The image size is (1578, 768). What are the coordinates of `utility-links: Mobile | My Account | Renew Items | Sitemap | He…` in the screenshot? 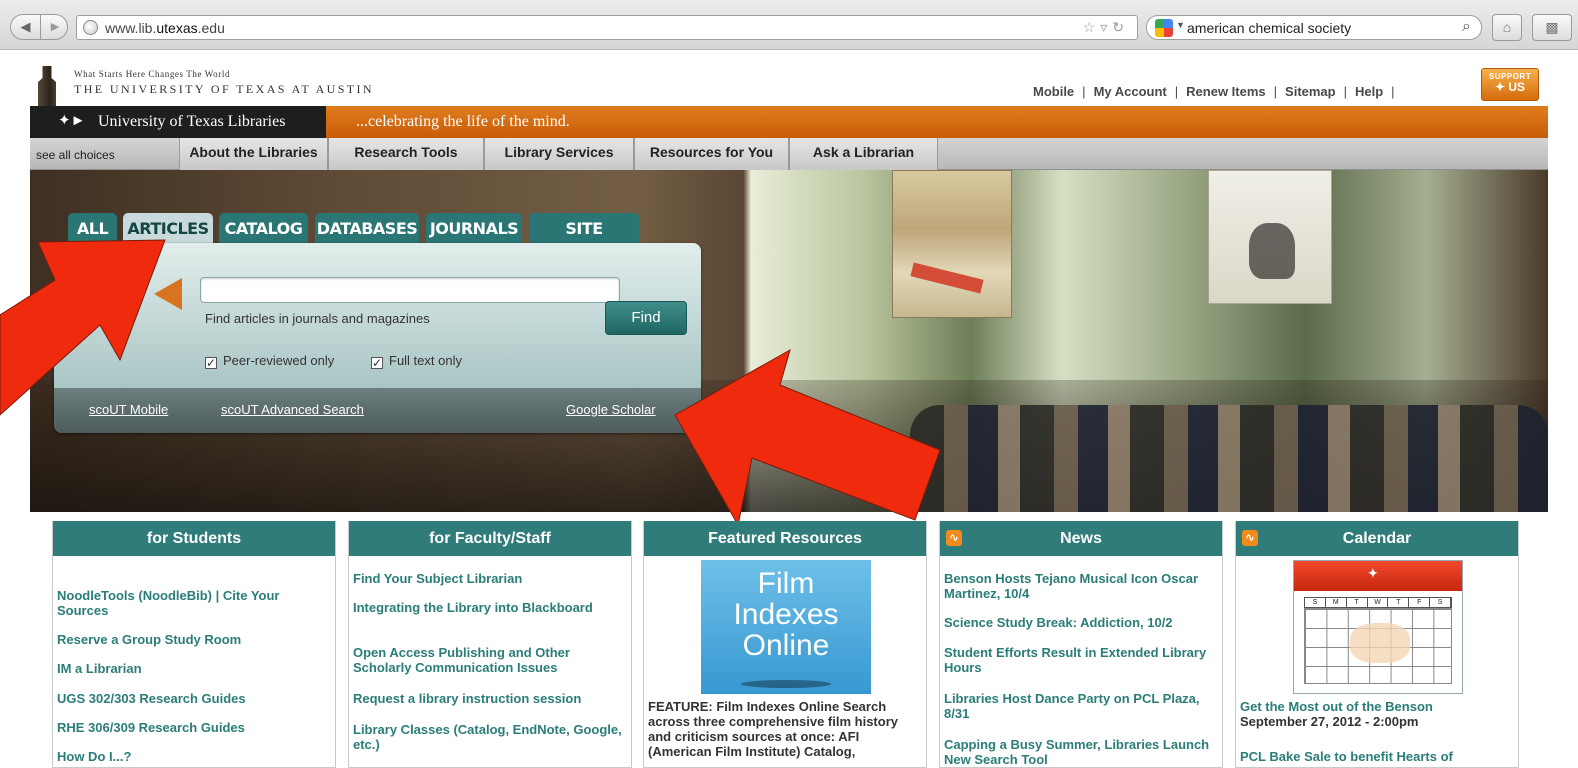 It's located at (1214, 91).